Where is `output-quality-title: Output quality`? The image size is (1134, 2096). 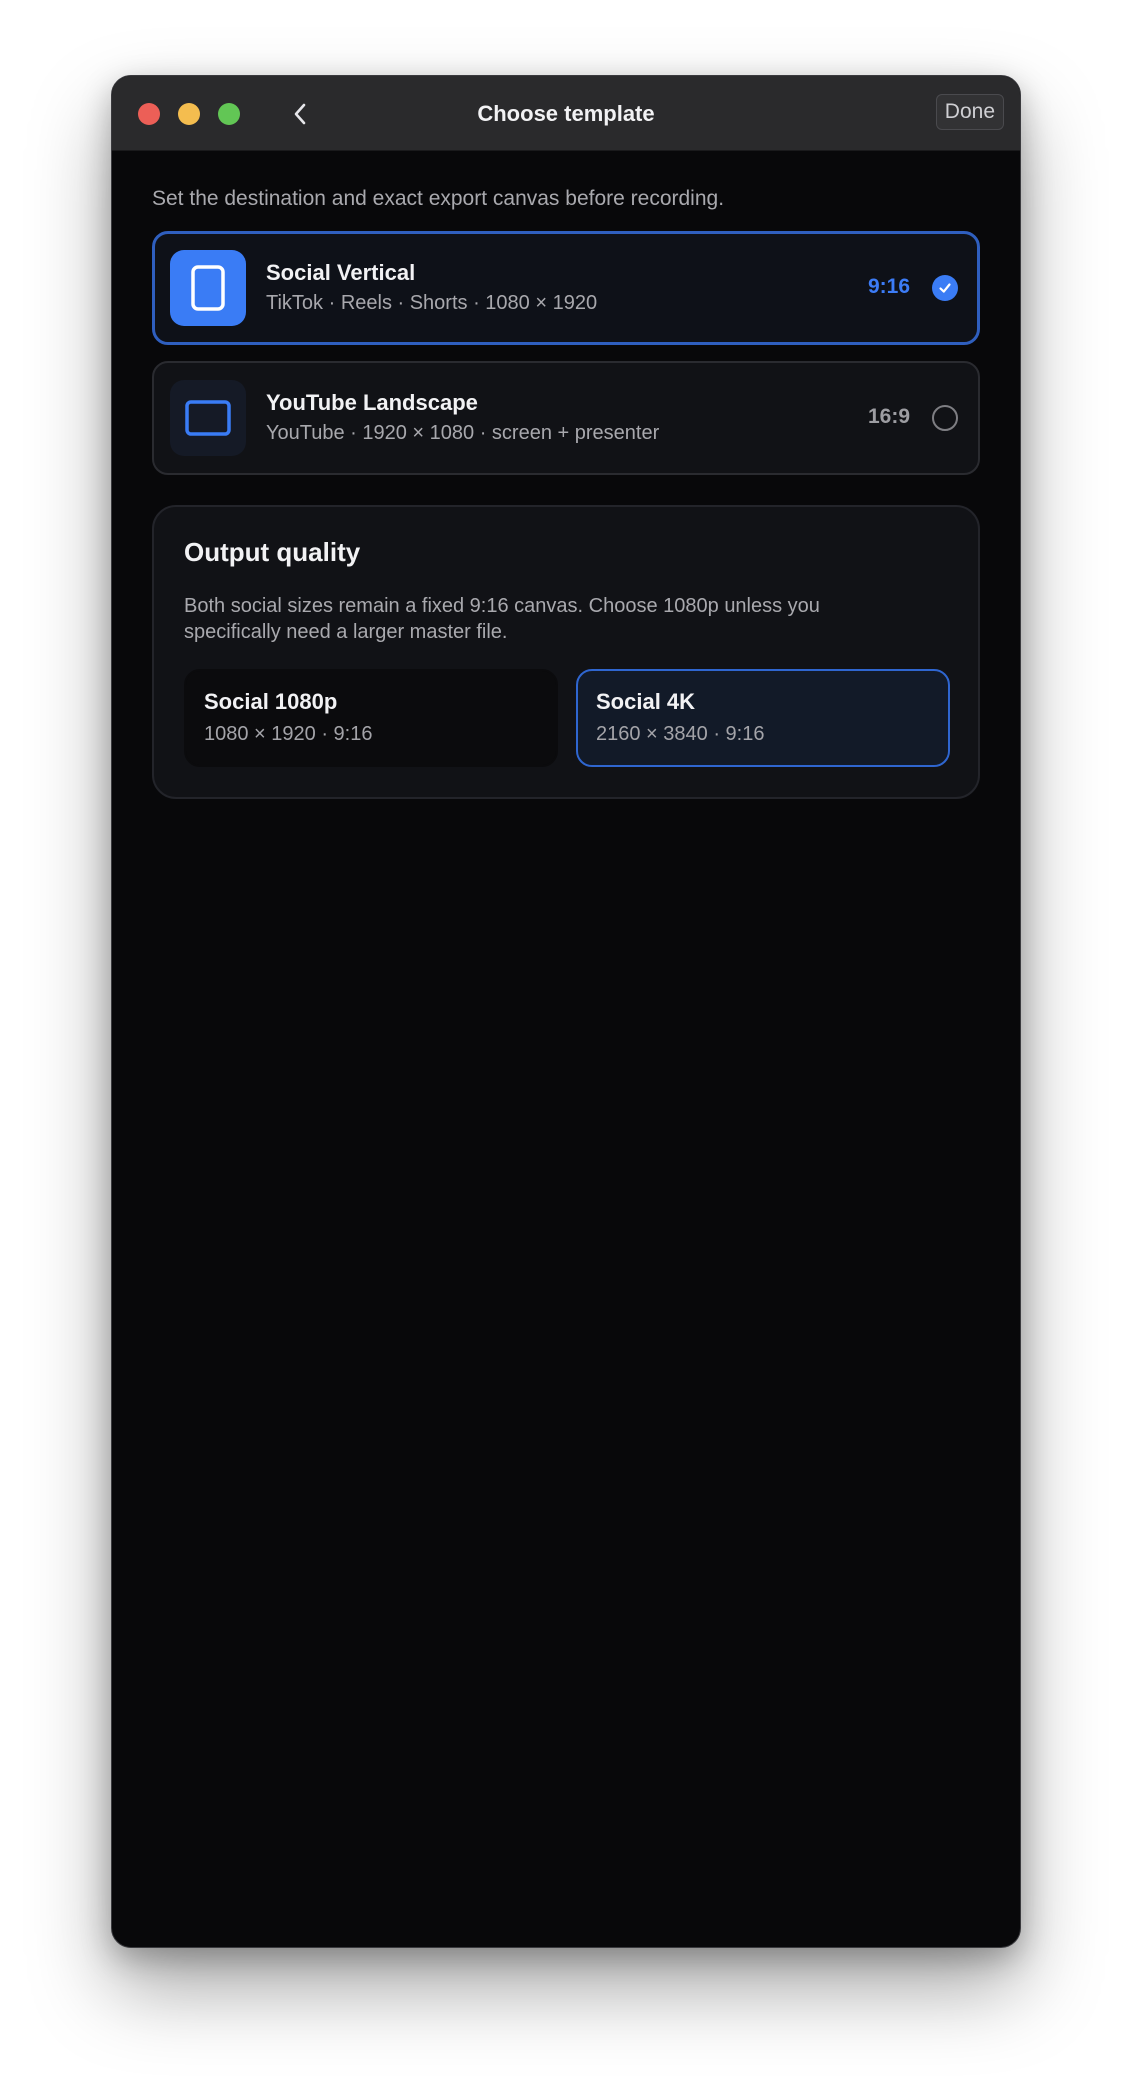 output-quality-title: Output quality is located at coordinates (272, 552).